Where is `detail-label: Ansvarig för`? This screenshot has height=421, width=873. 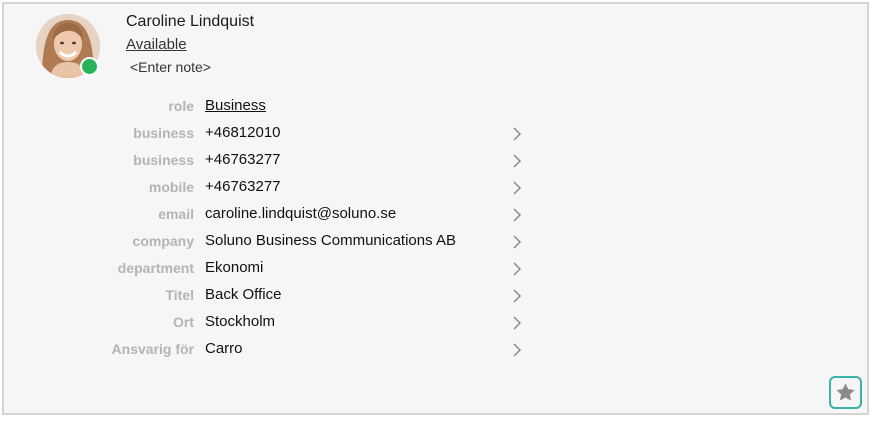 detail-label: Ansvarig för is located at coordinates (152, 349).